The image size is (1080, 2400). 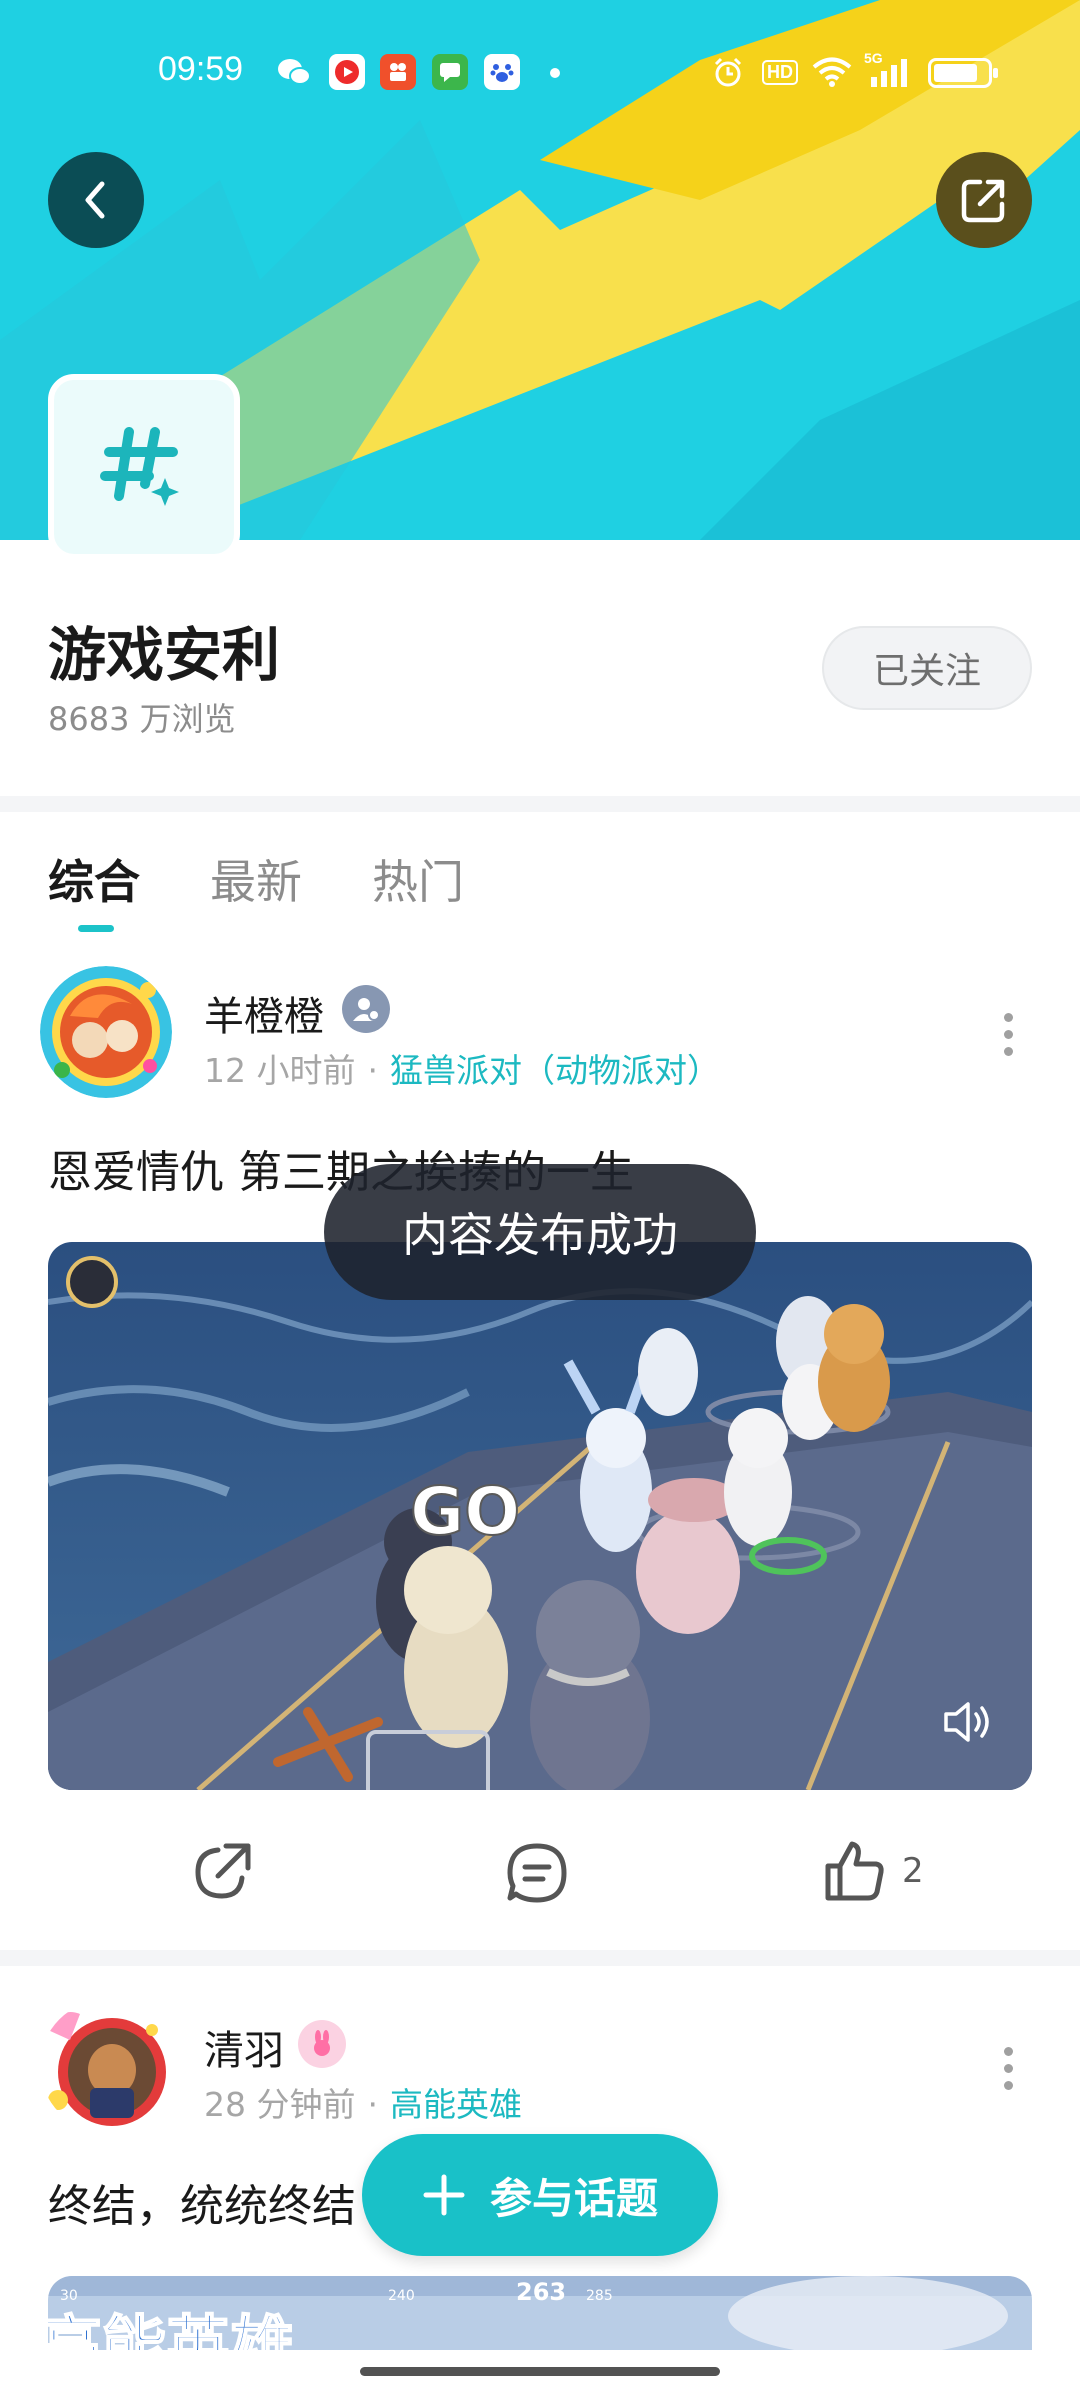 What do you see at coordinates (832, 72) in the screenshot?
I see `wifi-icon` at bounding box center [832, 72].